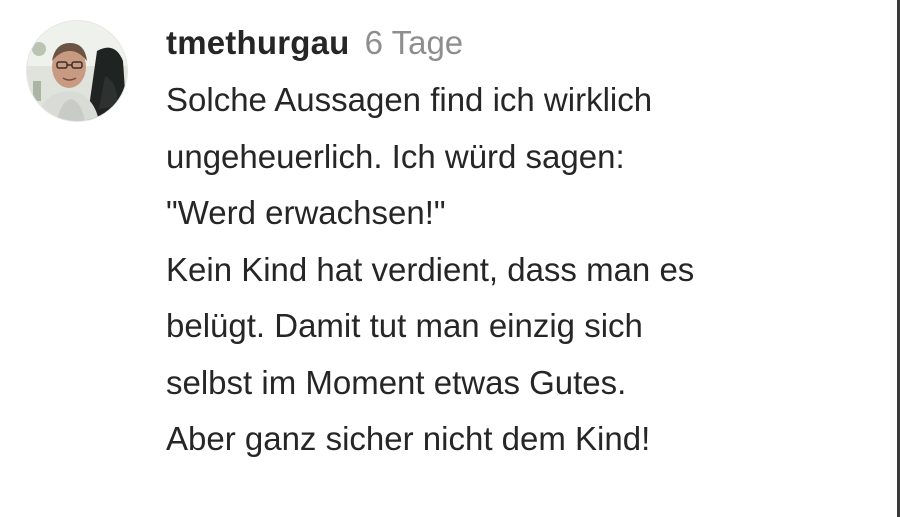 The height and width of the screenshot is (517, 900). Describe the element at coordinates (306, 212) in the screenshot. I see `comment-text-line: "Werd erwachsen!"` at that location.